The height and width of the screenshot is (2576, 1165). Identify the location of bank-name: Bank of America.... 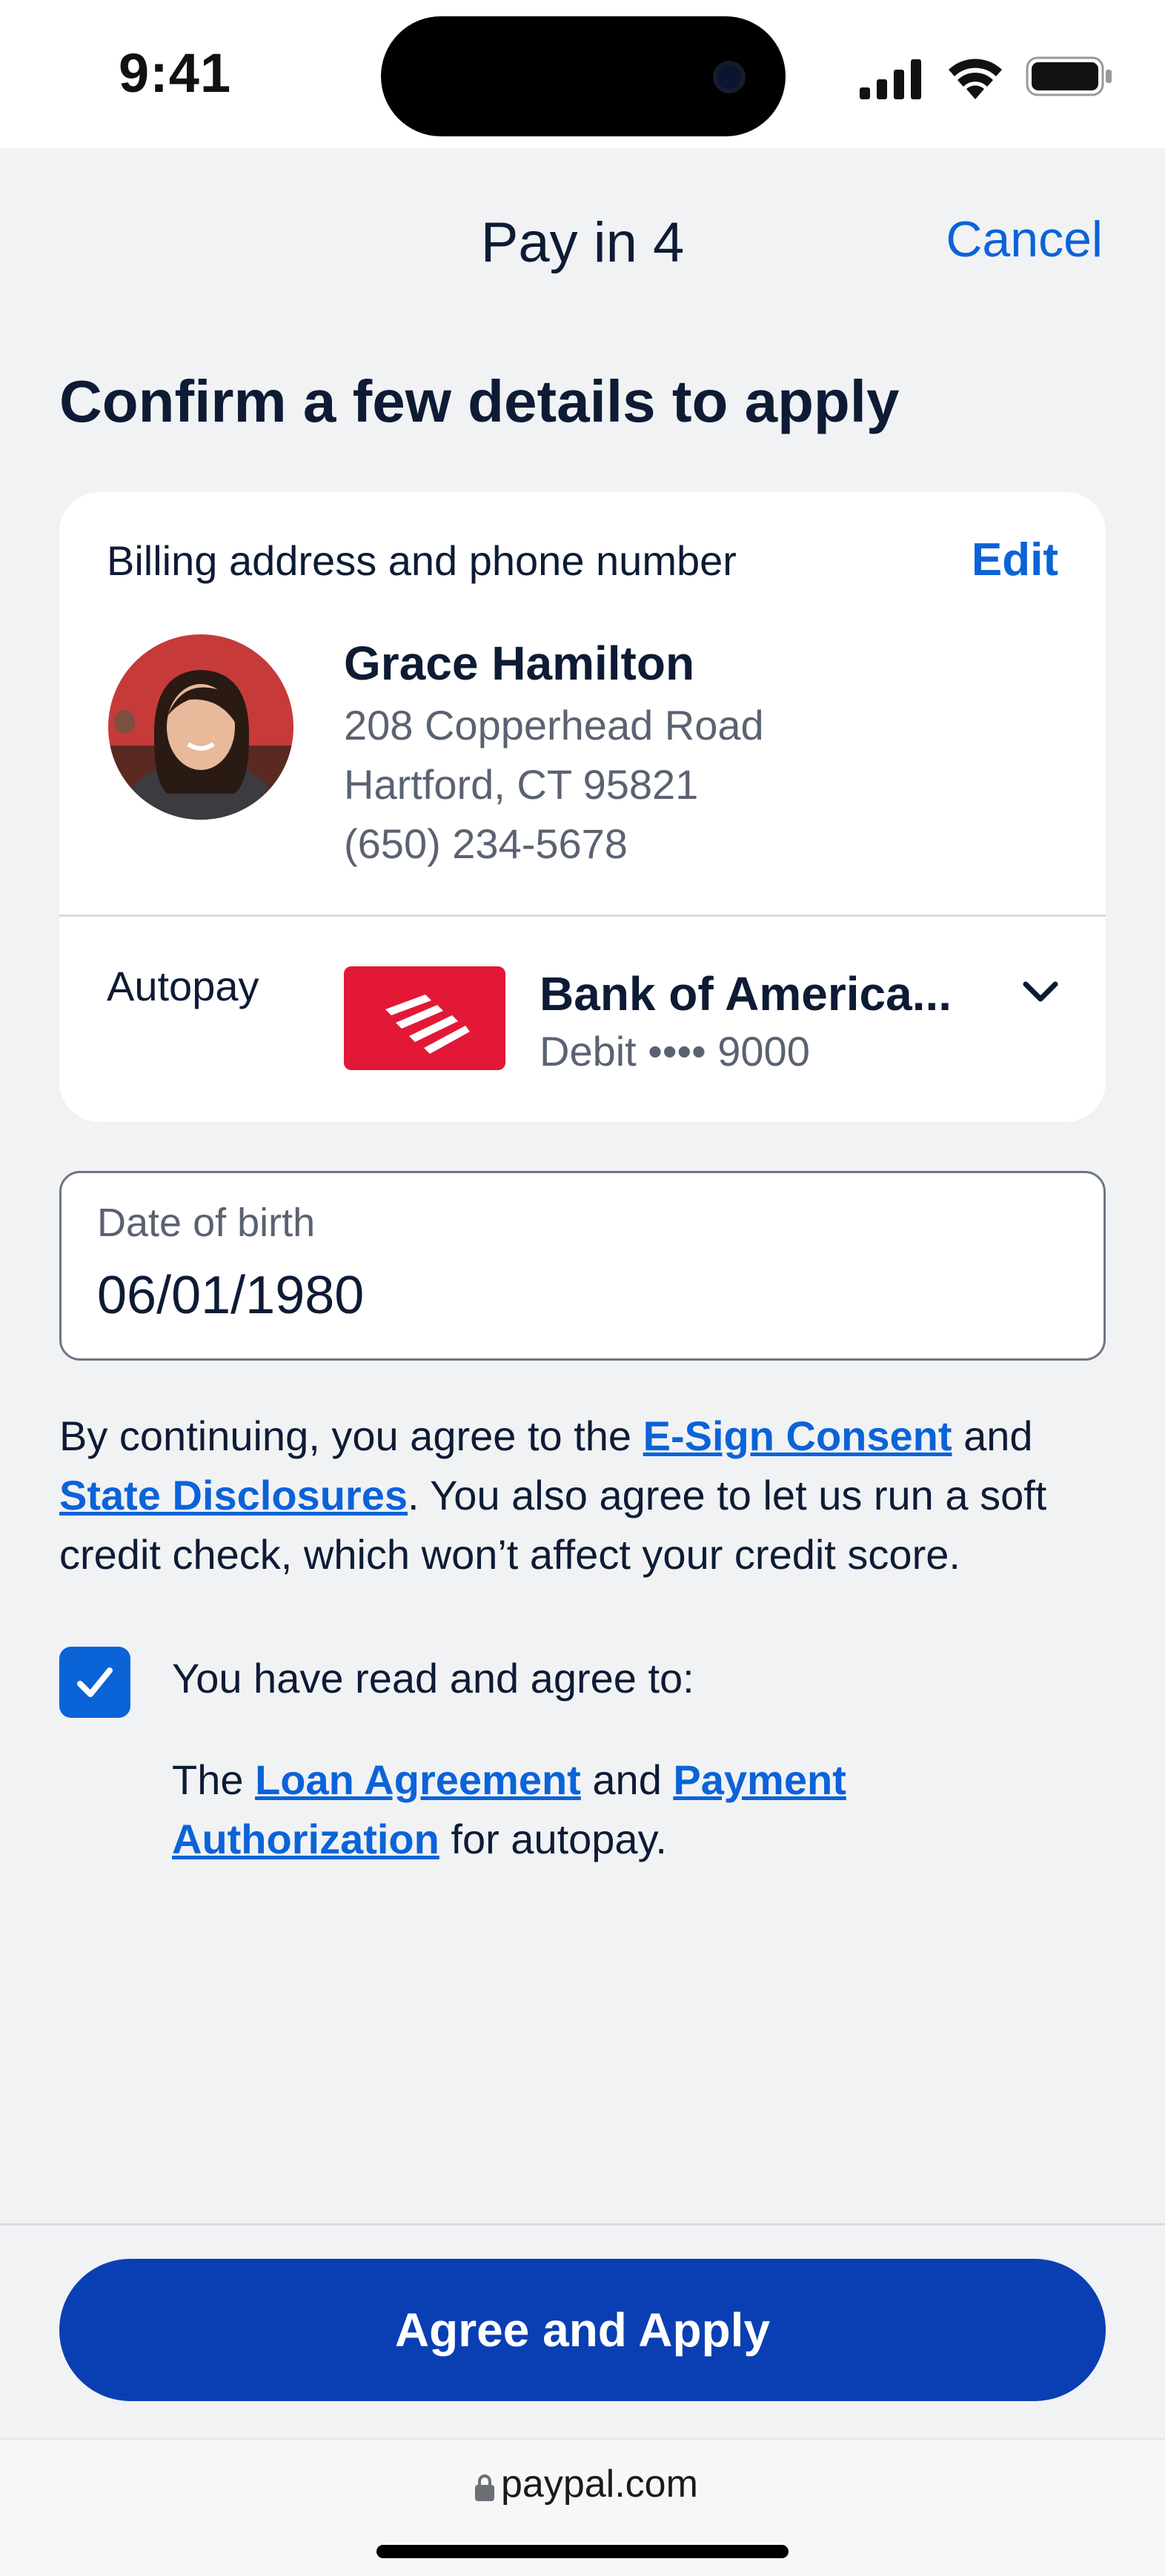
(746, 993).